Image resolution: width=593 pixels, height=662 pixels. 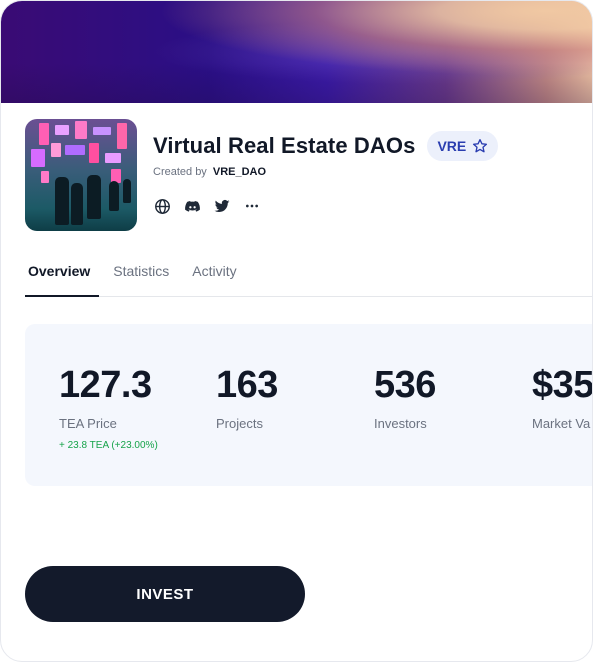 What do you see at coordinates (165, 594) in the screenshot?
I see `invest-button: INVEST` at bounding box center [165, 594].